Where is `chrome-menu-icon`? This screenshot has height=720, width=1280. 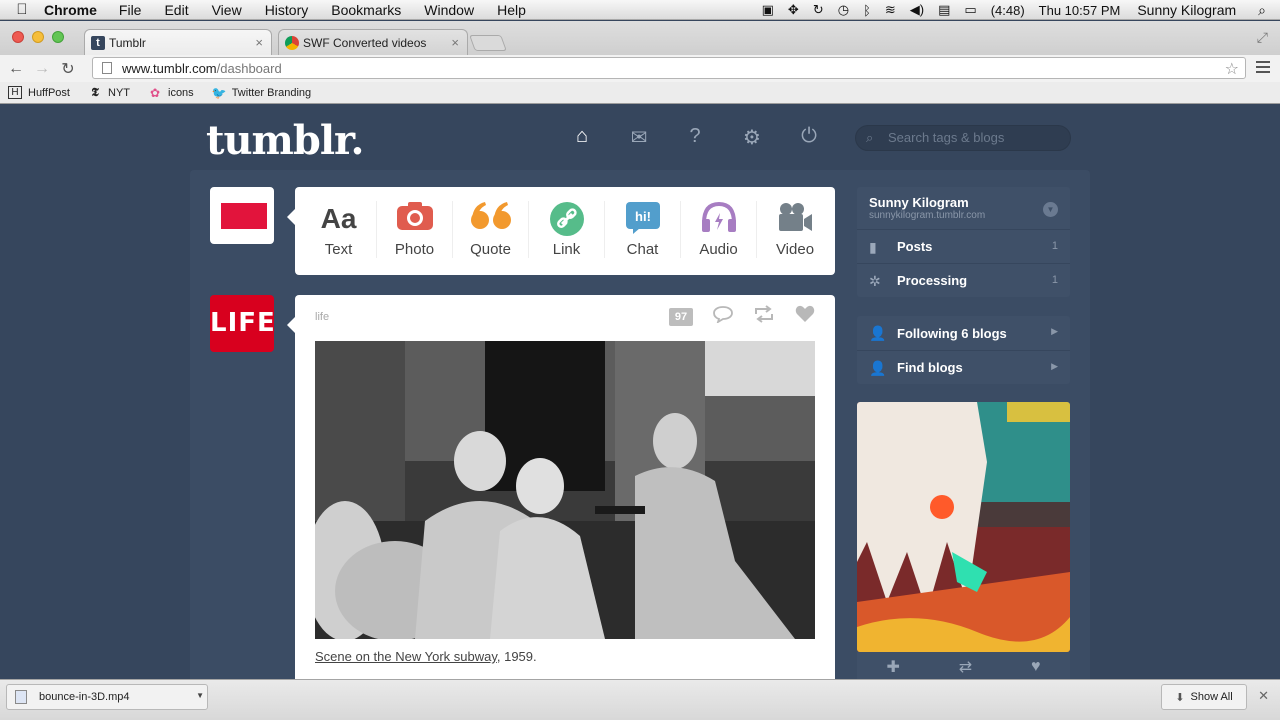
chrome-menu-icon is located at coordinates (1263, 68).